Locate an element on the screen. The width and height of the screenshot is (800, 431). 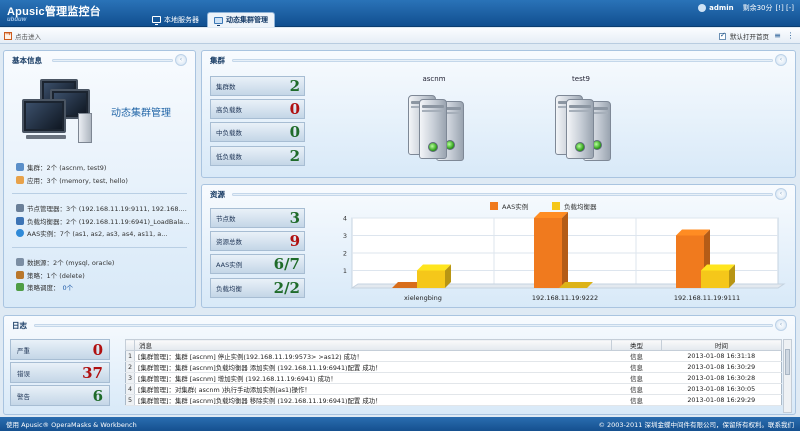
log-stat-label: 错误 is located at coordinates (23, 373).